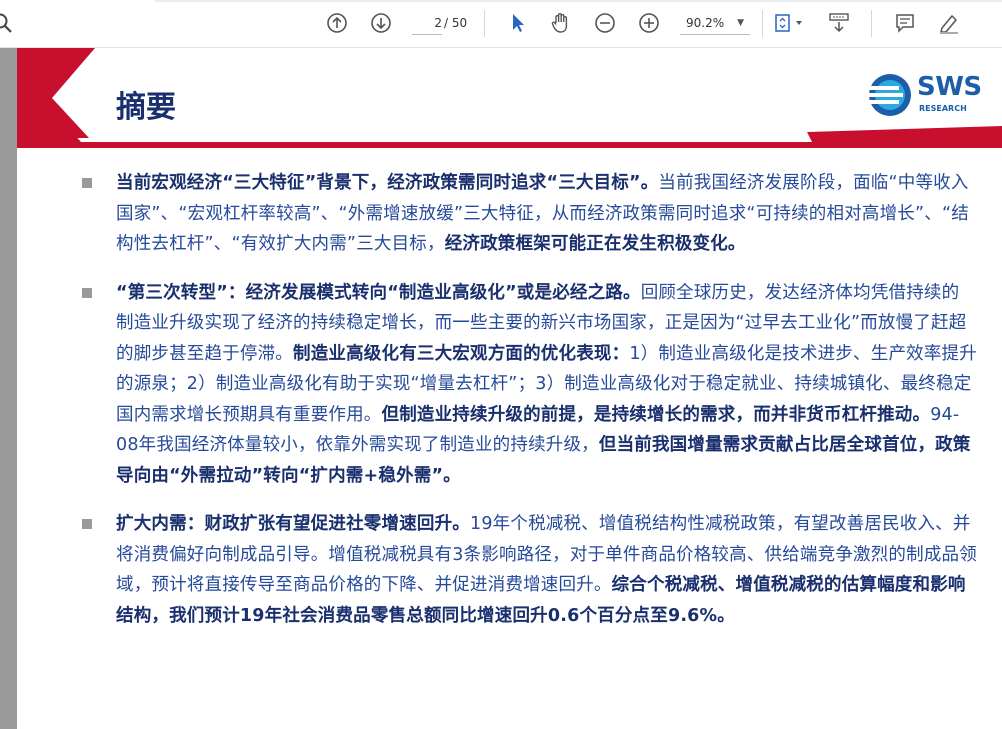 Image resolution: width=1002 pixels, height=729 pixels. I want to click on bold-text-segment: 经济政策框架可能正在发生积极变化。, so click(595, 244).